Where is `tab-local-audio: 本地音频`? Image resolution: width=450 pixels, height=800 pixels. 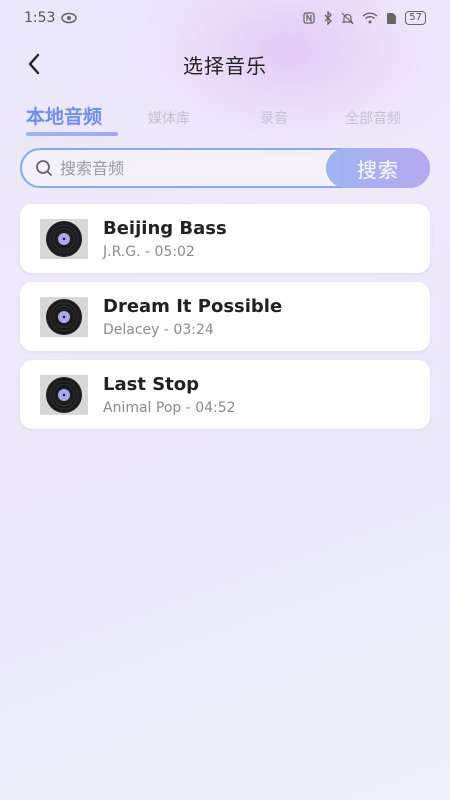 tab-local-audio: 本地音频 is located at coordinates (64, 115).